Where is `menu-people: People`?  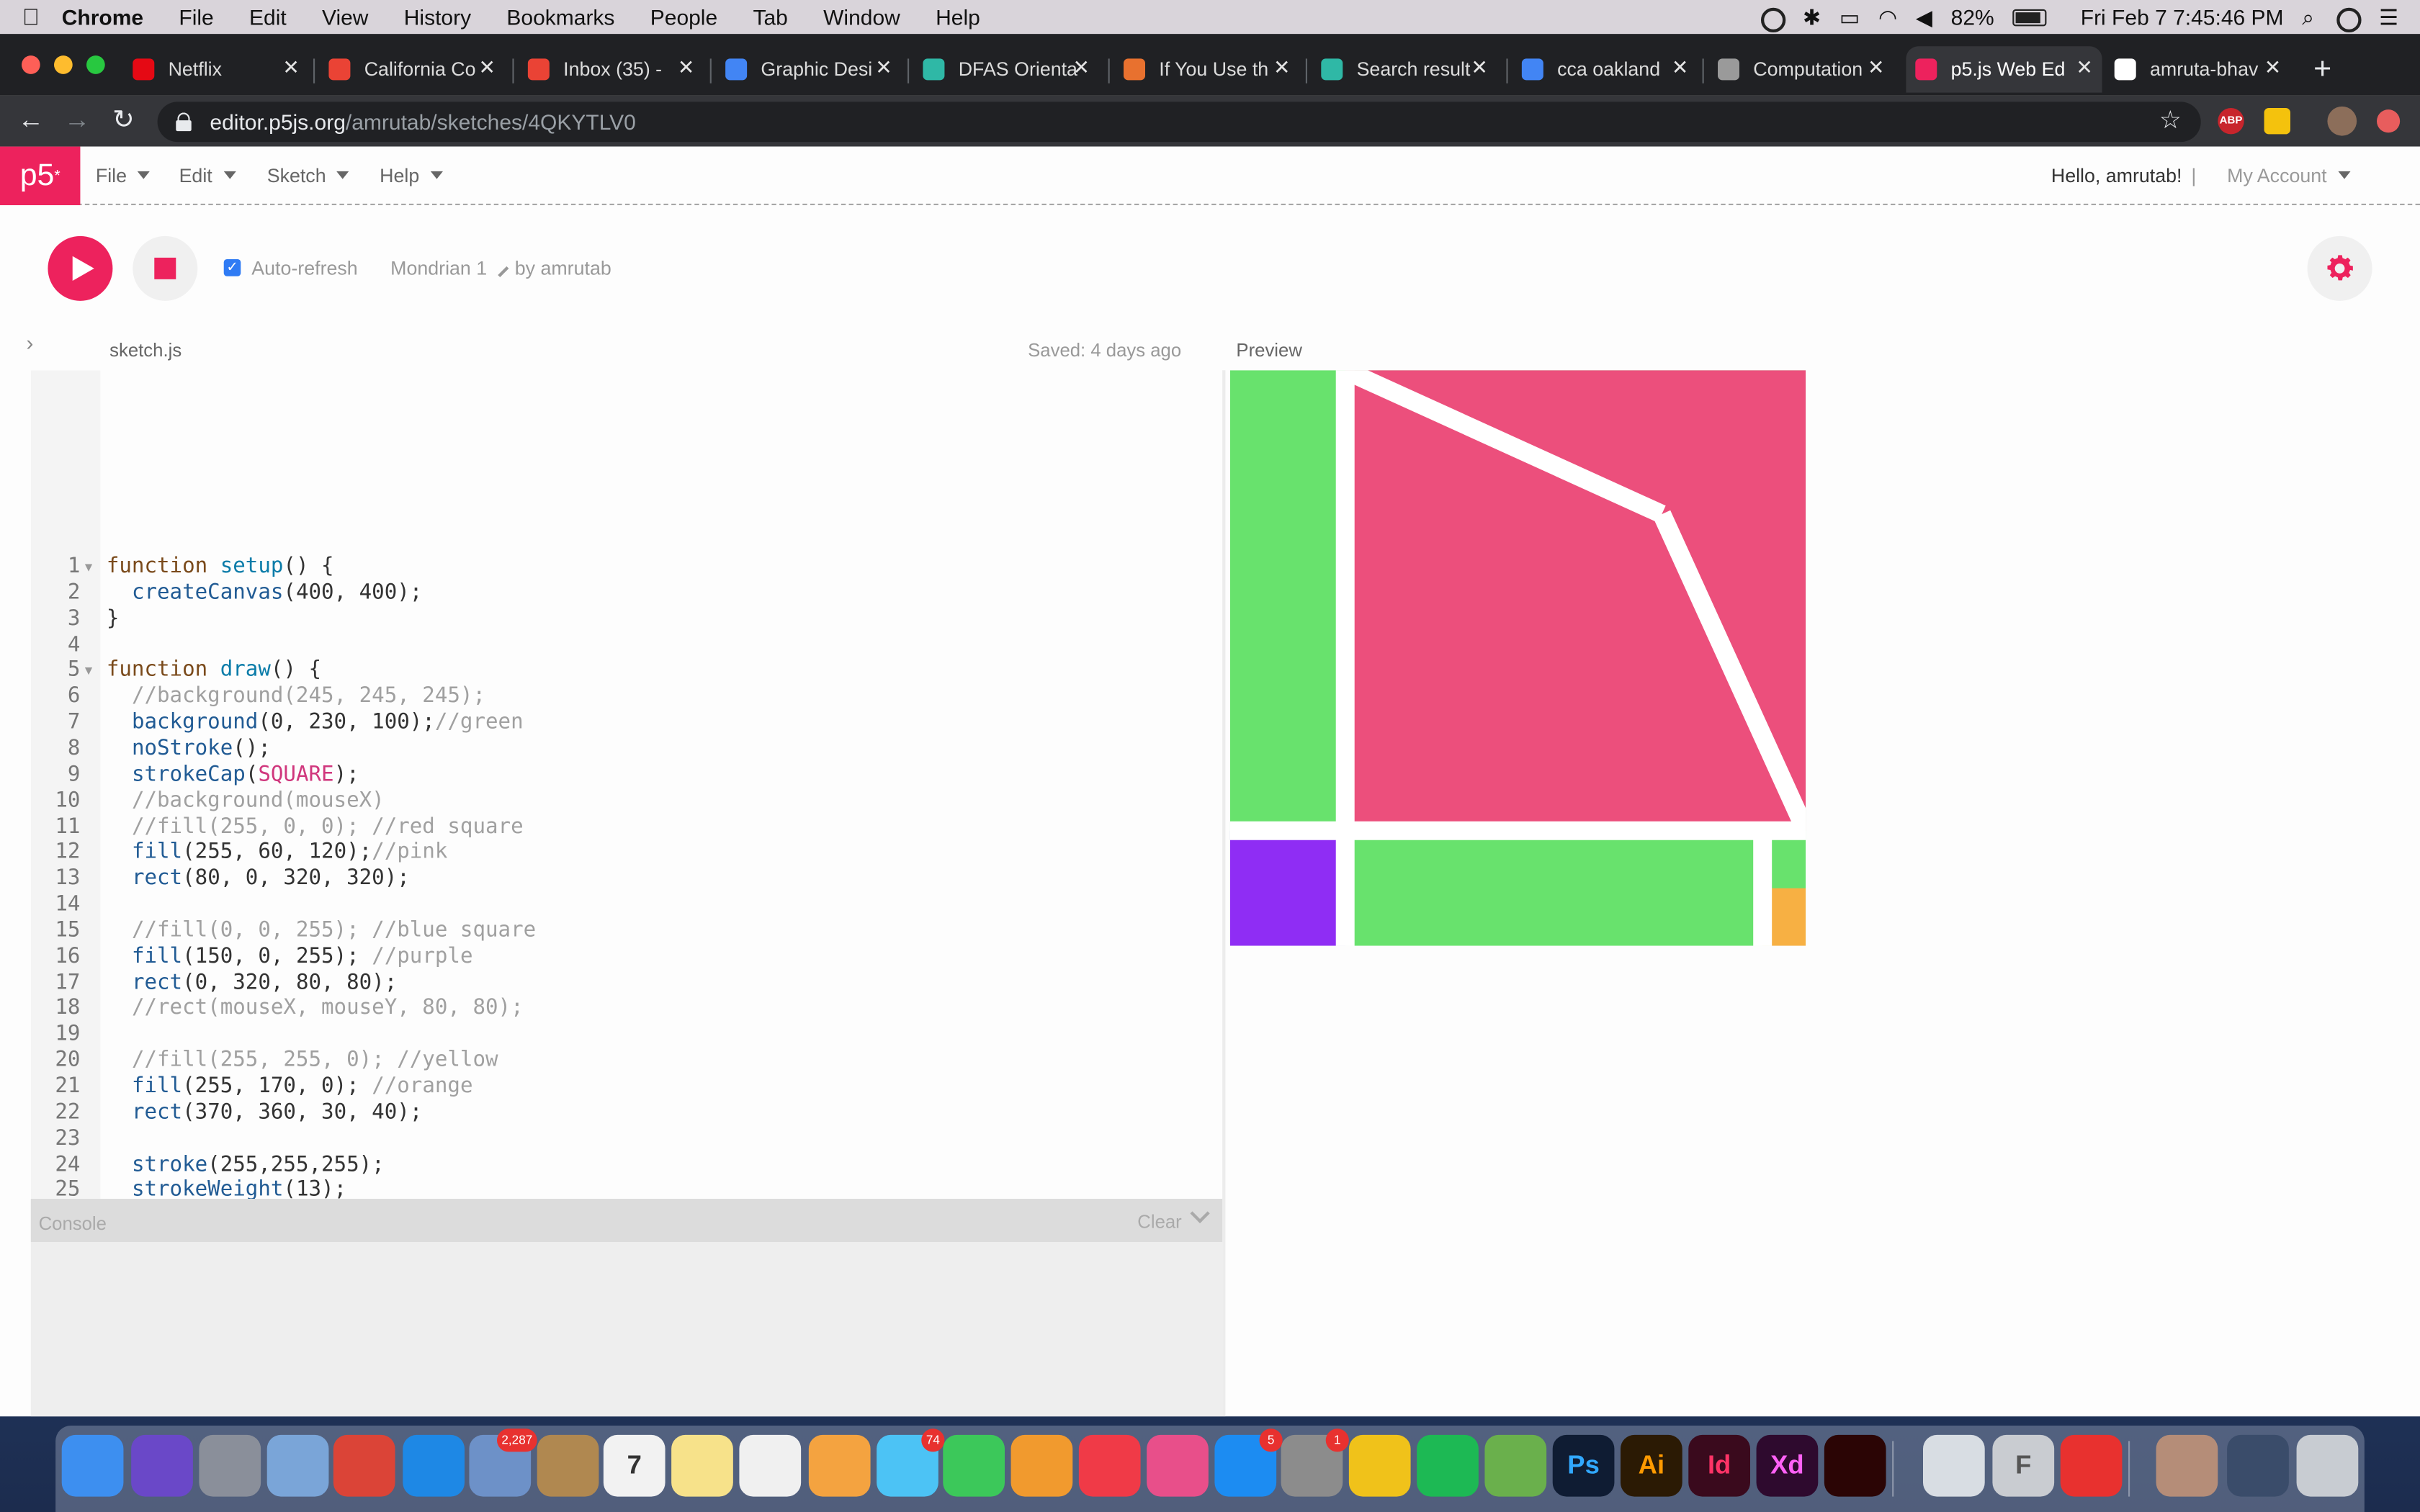
menu-people: People is located at coordinates (692, 16).